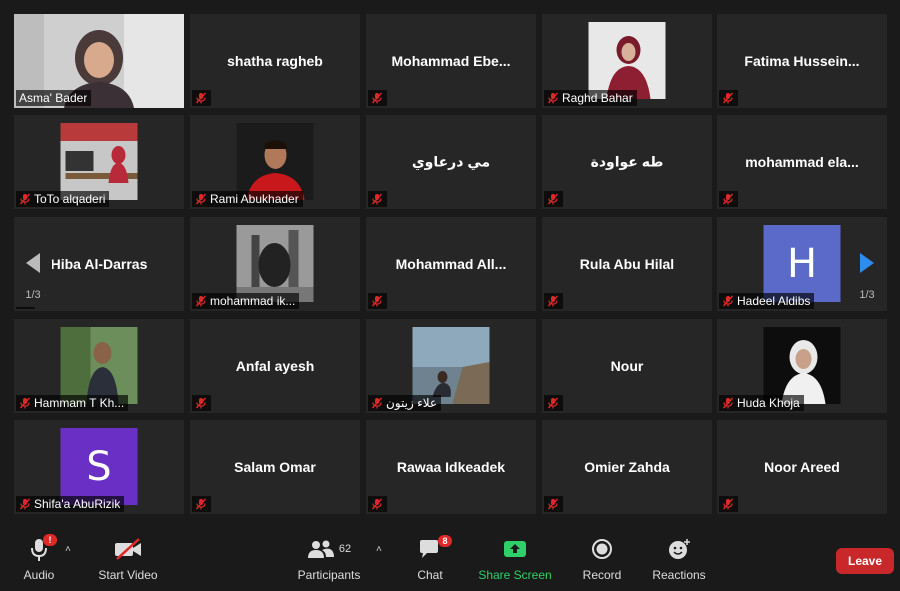  I want to click on participant-label: علاء زيتون, so click(405, 403).